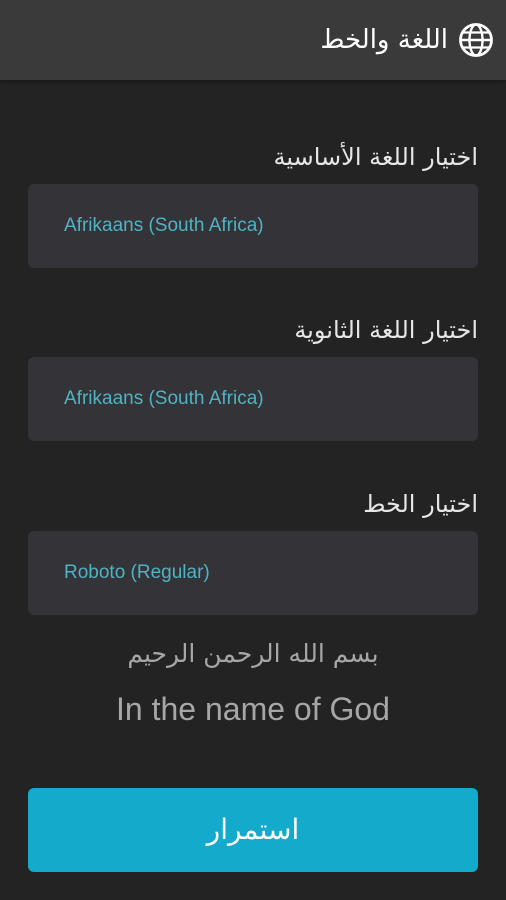  Describe the element at coordinates (375, 157) in the screenshot. I see `primary-language-label: اختيار اللغة الأساسية` at that location.